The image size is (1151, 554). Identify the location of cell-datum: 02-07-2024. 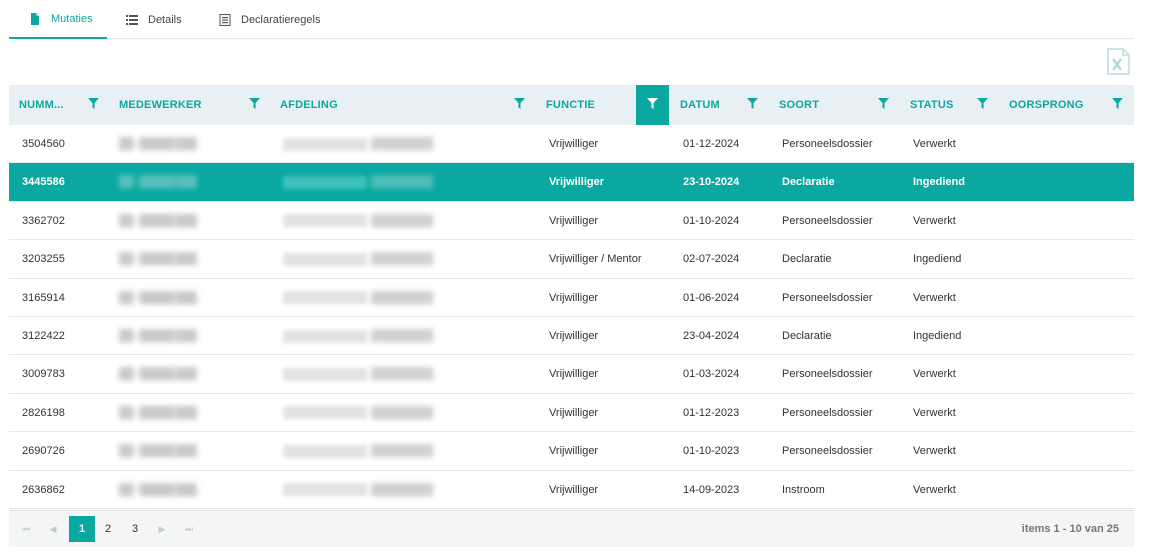
(711, 259).